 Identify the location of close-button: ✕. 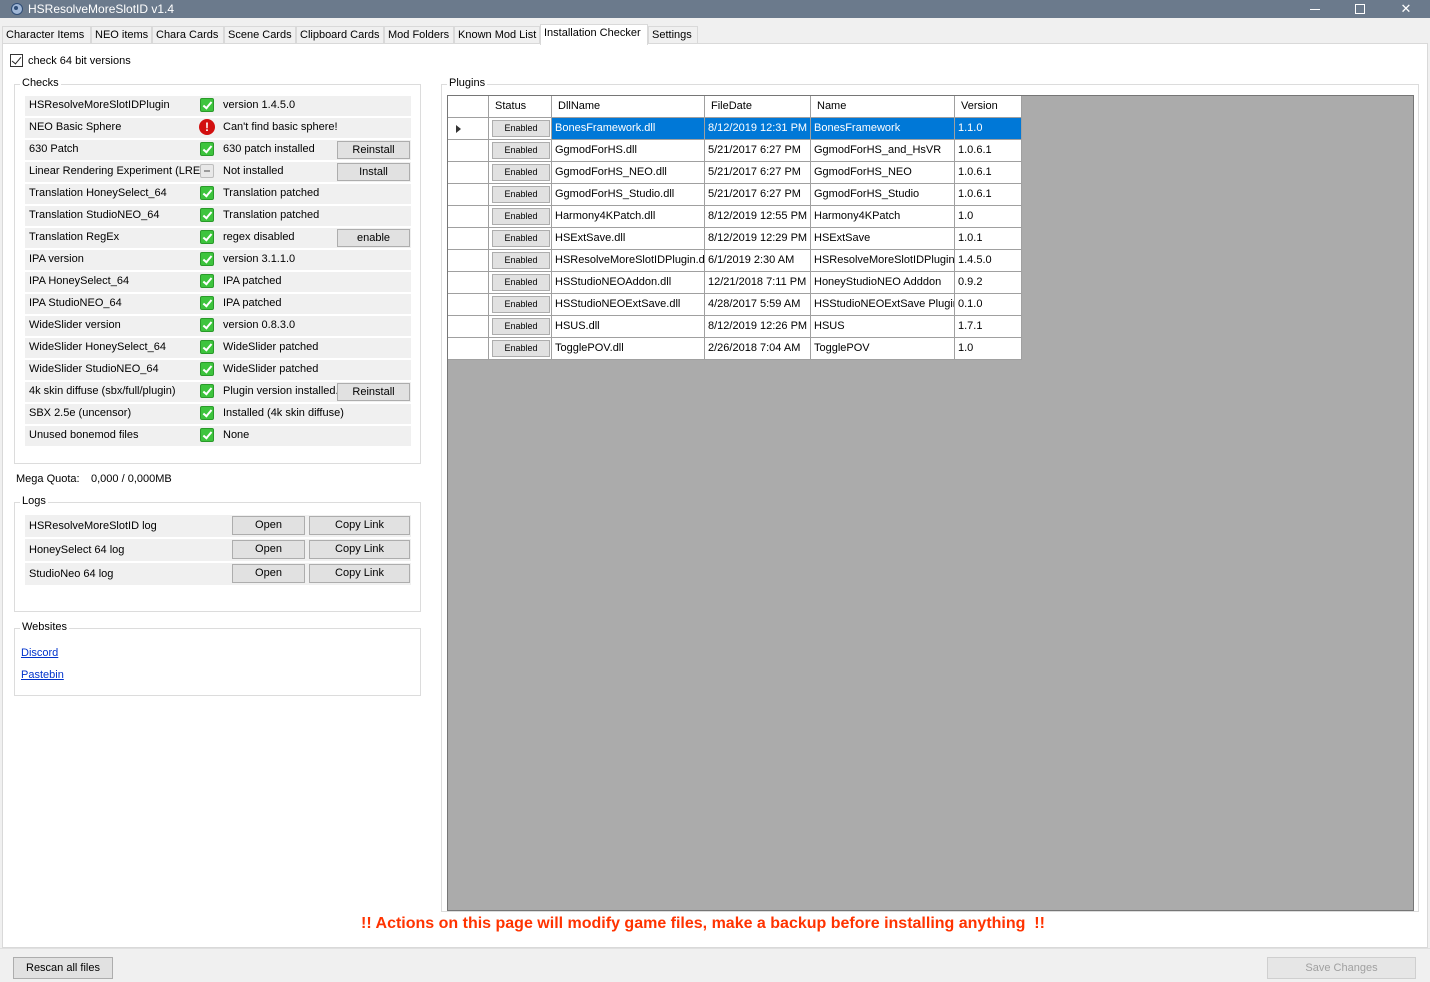
(1406, 9).